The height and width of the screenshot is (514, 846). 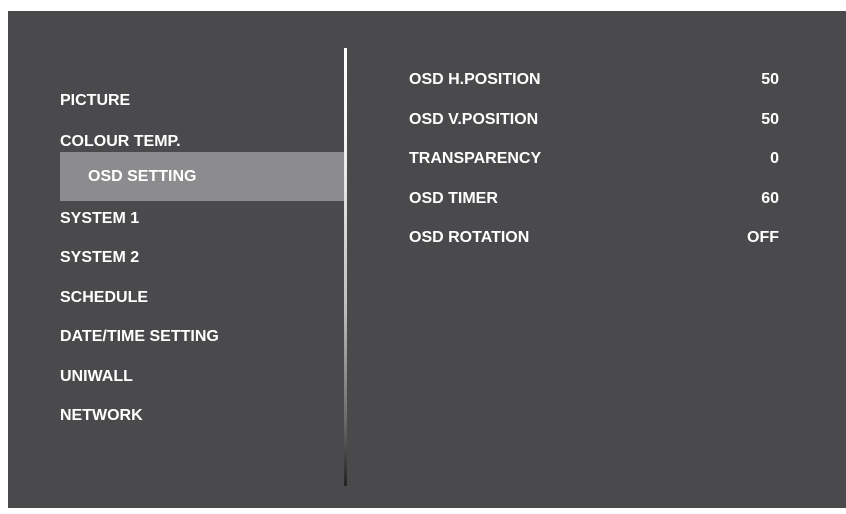 I want to click on setting-label: OSD TIMER, so click(x=453, y=198).